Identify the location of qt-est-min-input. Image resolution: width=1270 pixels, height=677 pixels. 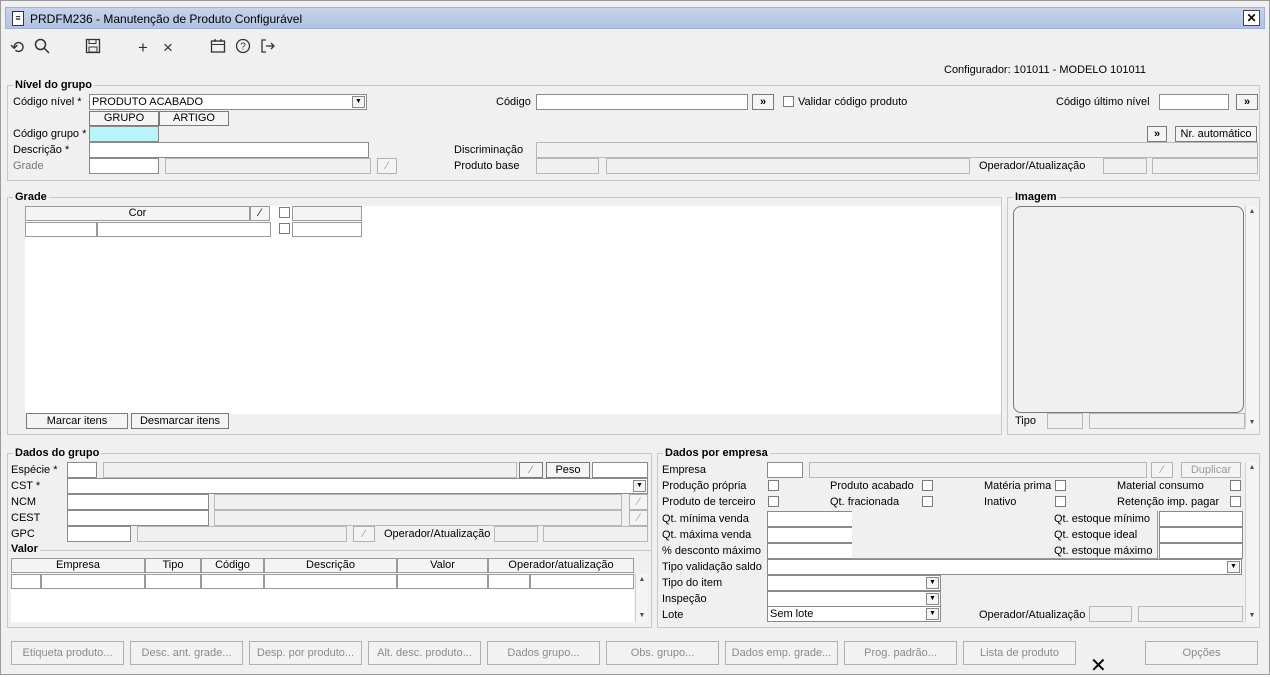
(1201, 519).